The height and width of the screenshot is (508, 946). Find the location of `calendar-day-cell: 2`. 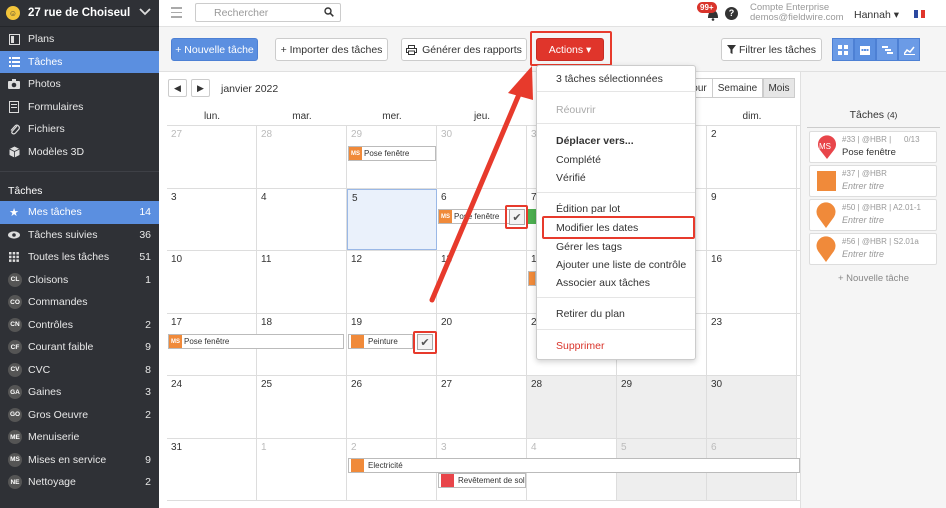

calendar-day-cell: 2 is located at coordinates (752, 157).